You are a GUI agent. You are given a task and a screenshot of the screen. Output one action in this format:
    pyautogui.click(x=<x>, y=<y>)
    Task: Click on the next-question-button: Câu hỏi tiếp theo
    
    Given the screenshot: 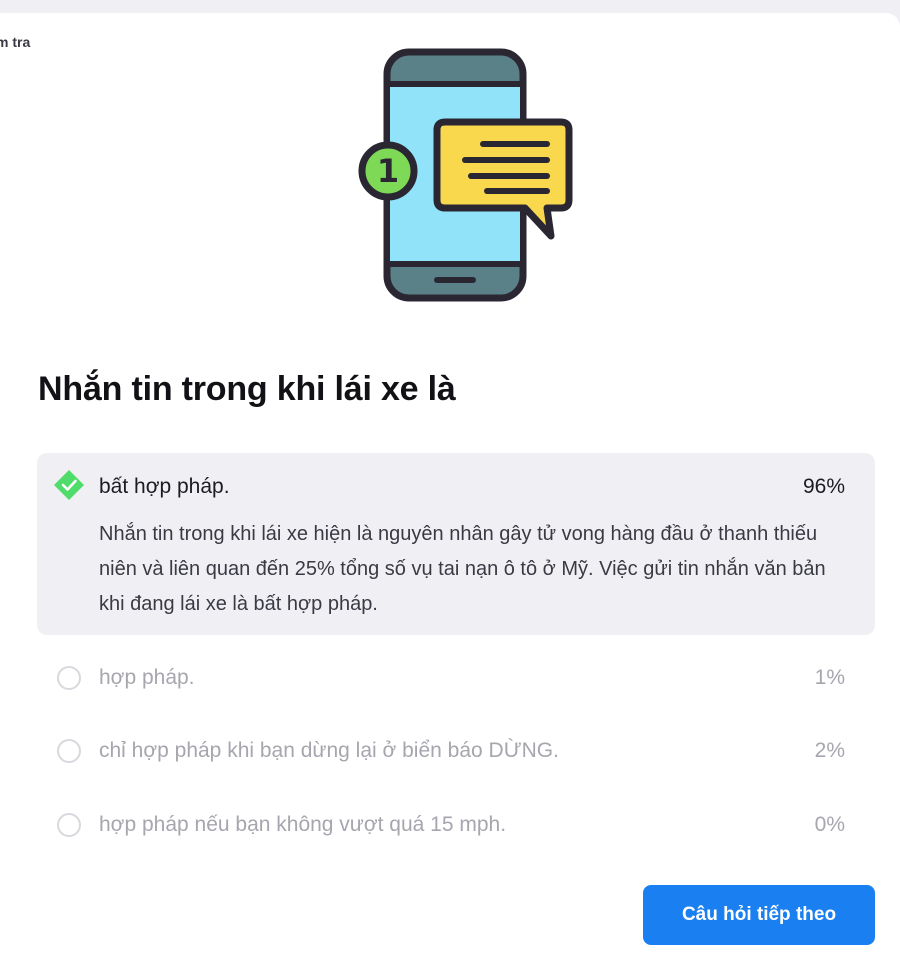 What is the action you would take?
    pyautogui.click(x=759, y=915)
    